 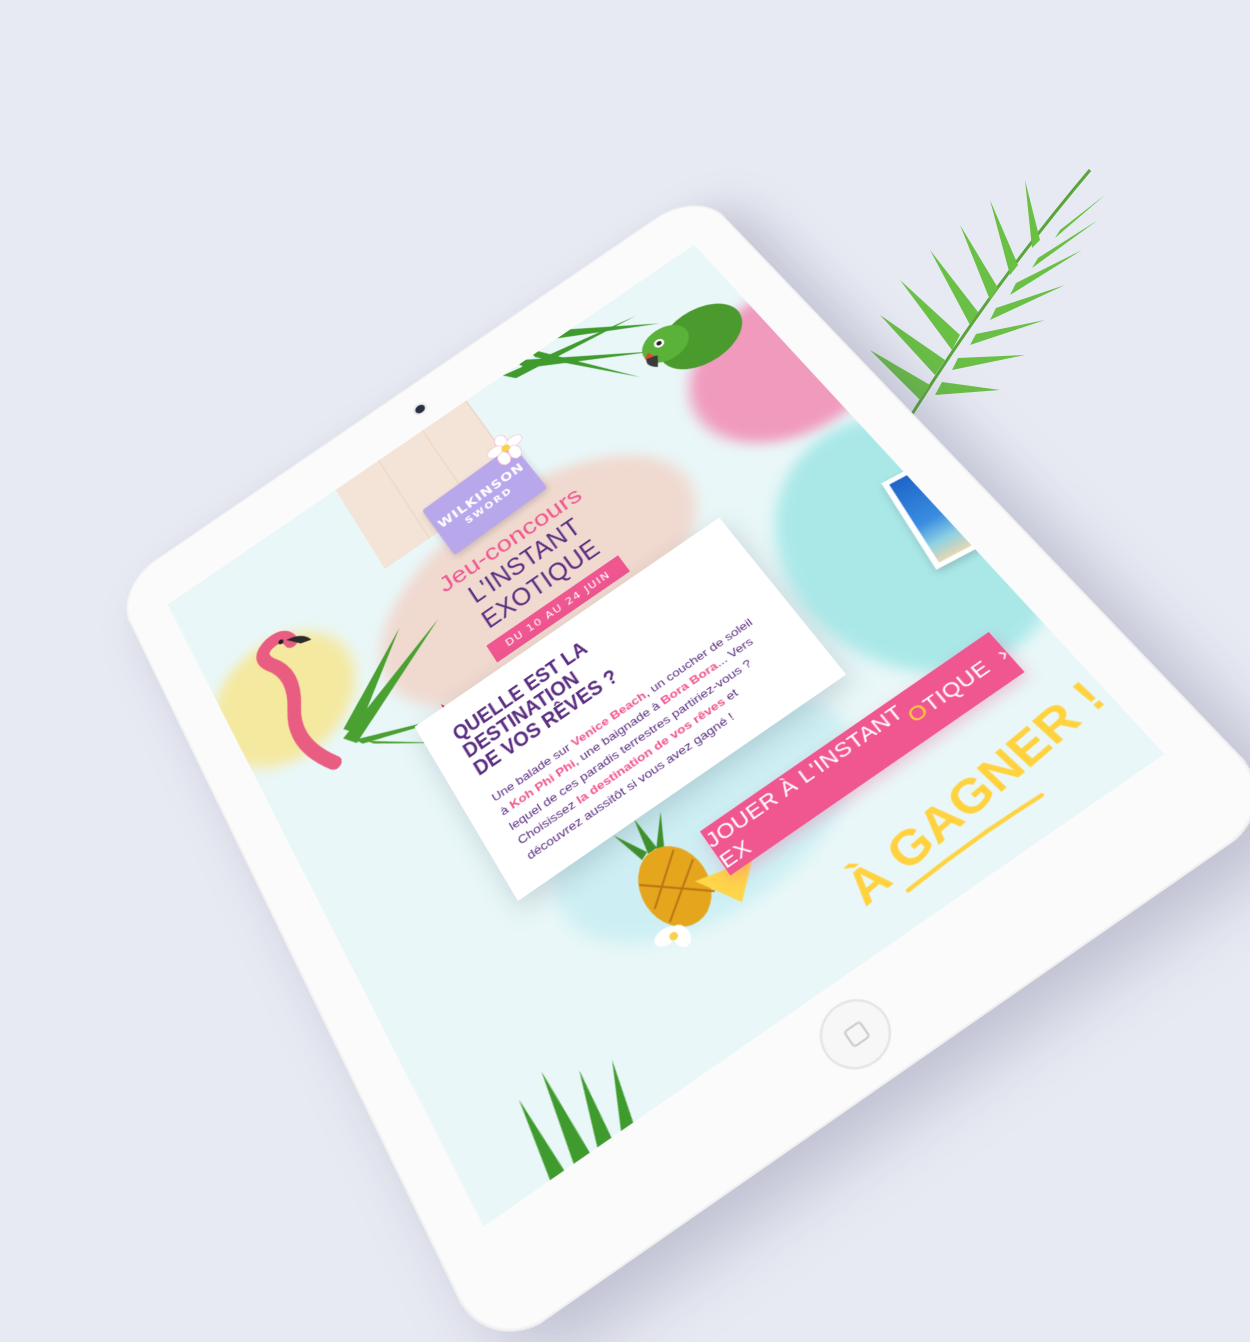 What do you see at coordinates (575, 1107) in the screenshot?
I see `palm-leaf-icon` at bounding box center [575, 1107].